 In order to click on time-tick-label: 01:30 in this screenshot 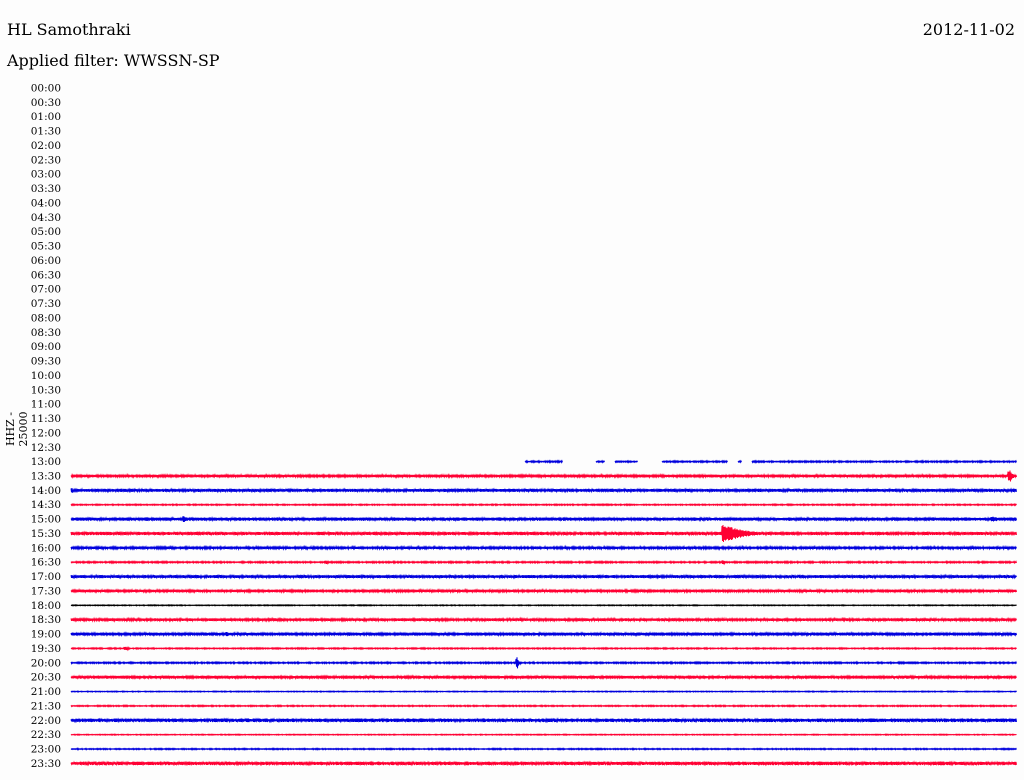, I will do `click(46, 132)`.